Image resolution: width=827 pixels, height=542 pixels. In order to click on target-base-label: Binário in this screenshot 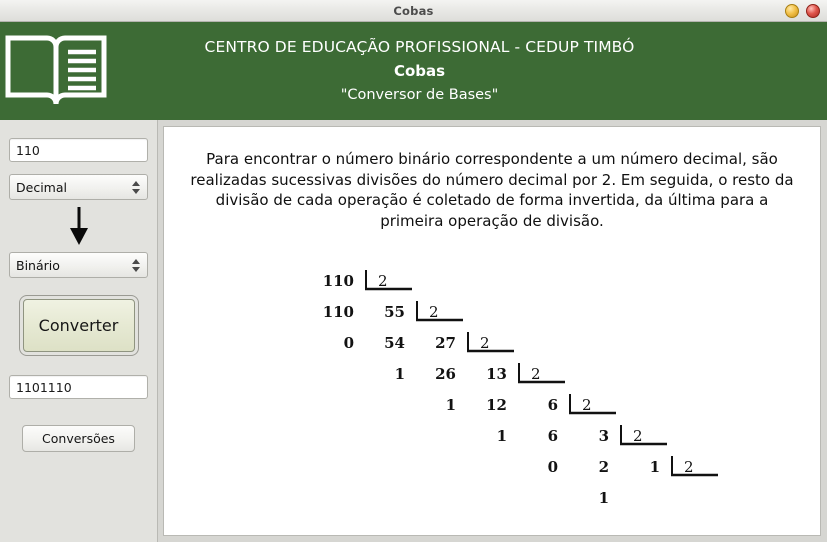, I will do `click(38, 265)`.